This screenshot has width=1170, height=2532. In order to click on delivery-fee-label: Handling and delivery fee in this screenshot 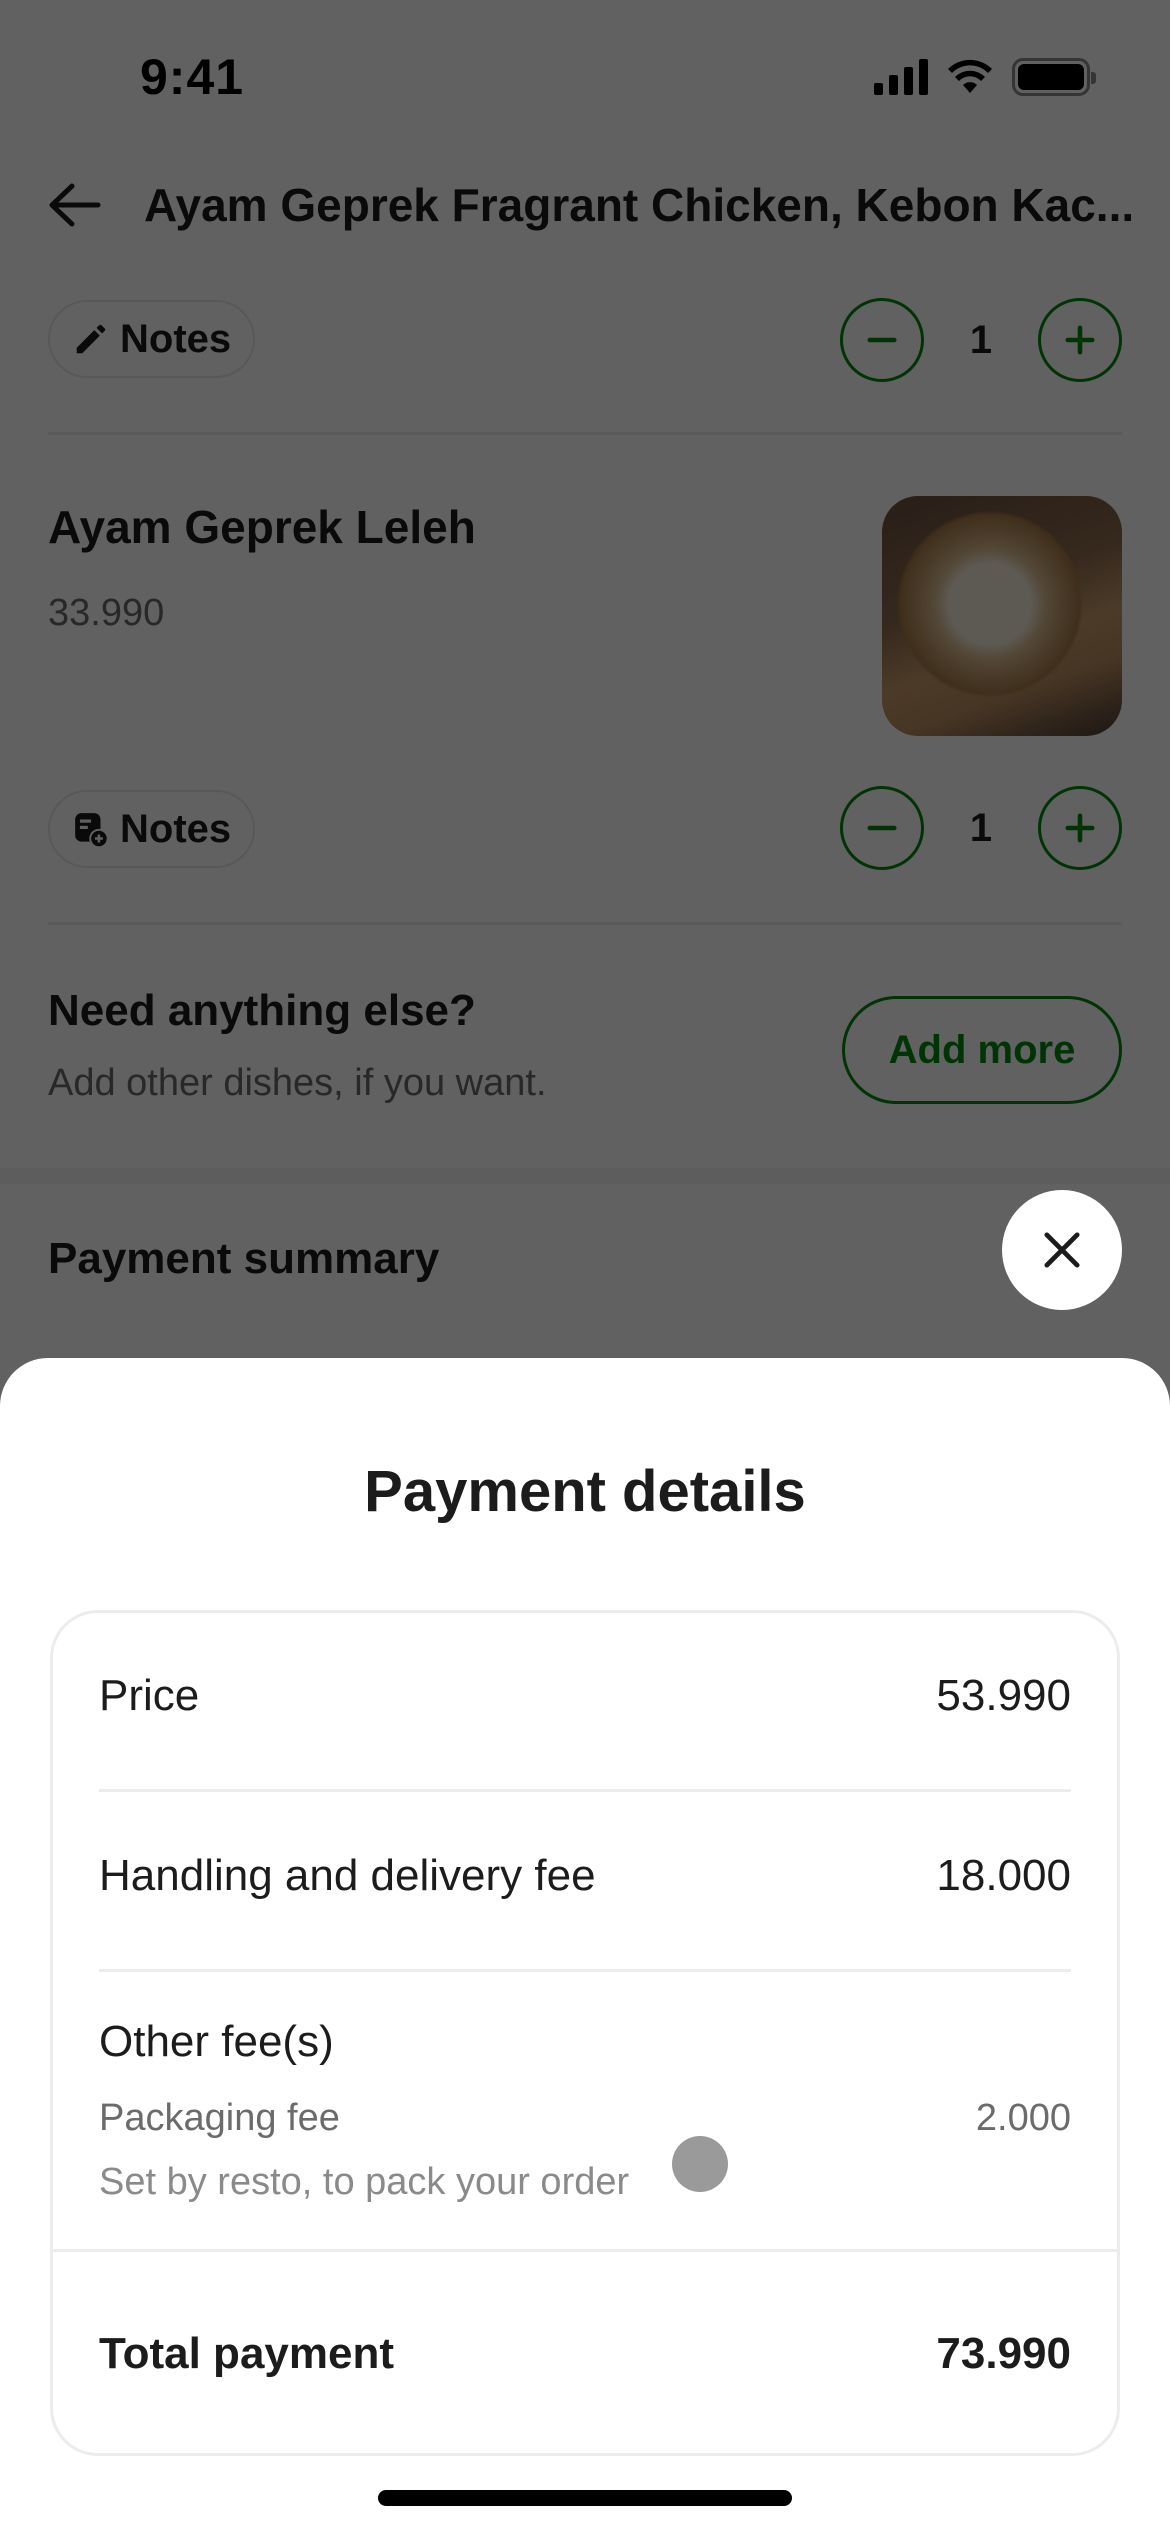, I will do `click(347, 1875)`.